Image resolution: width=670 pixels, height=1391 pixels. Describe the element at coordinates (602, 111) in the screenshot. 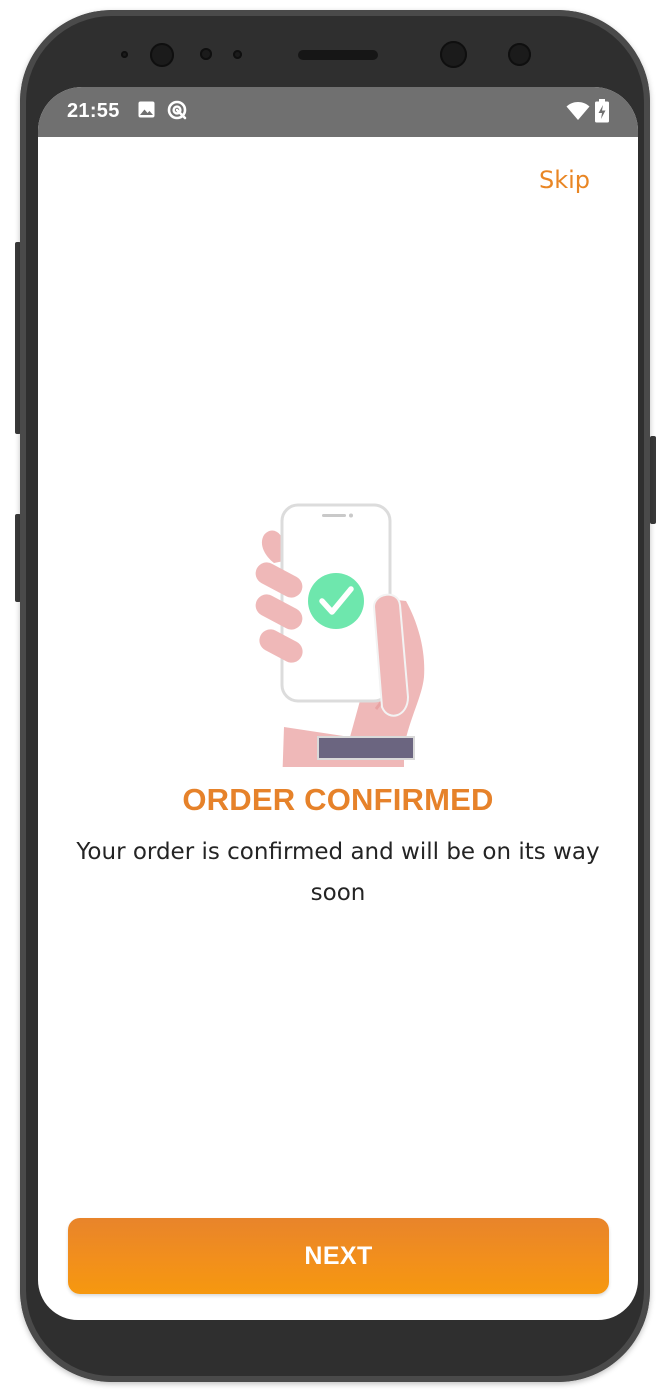

I see `battery-charging-icon` at that location.